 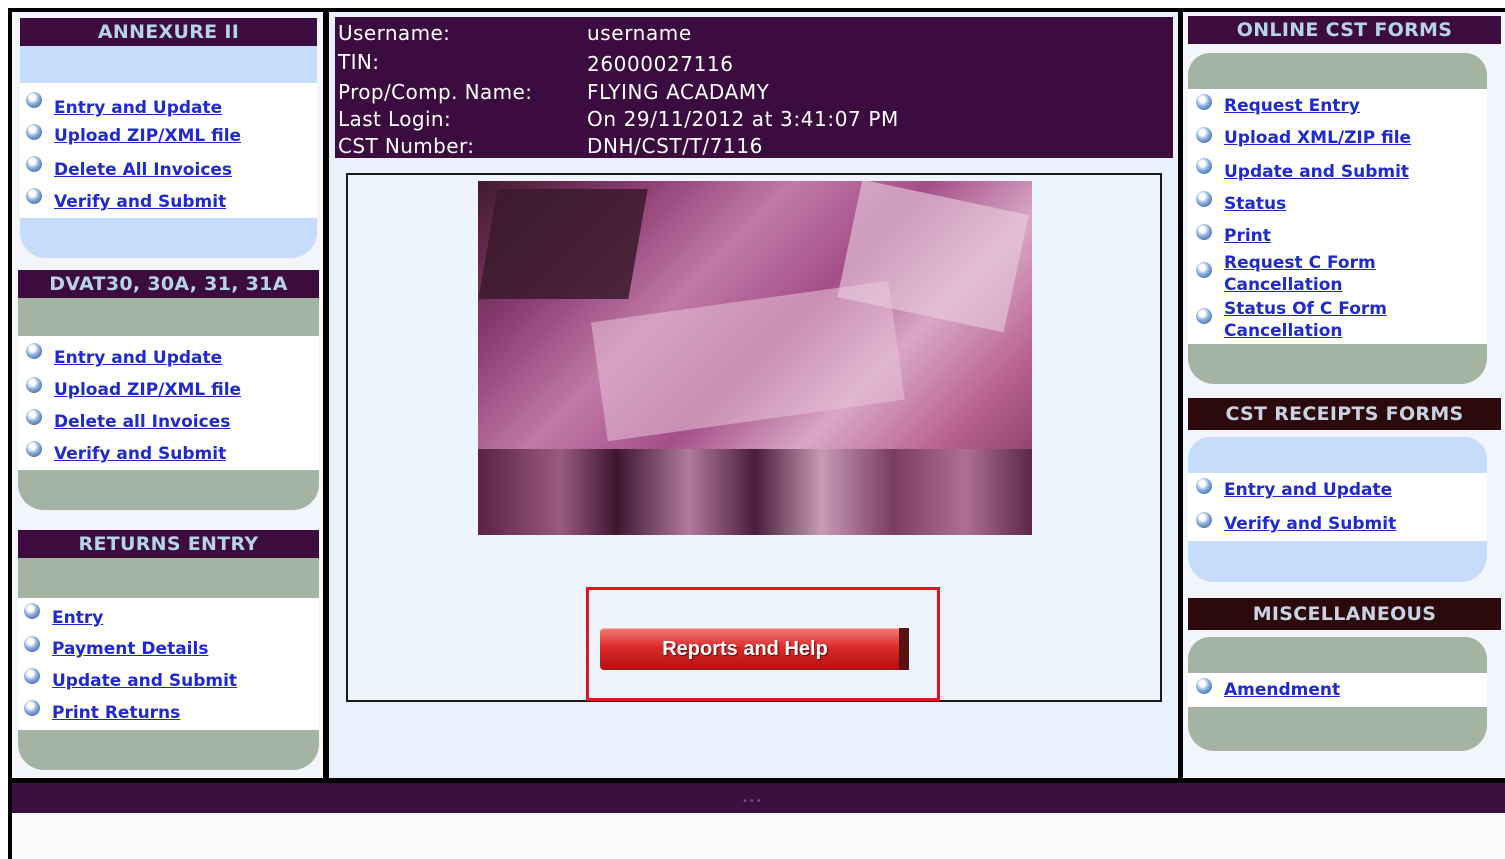 I want to click on receipts-verify-submit-link: Verify and Submit, so click(x=1310, y=524).